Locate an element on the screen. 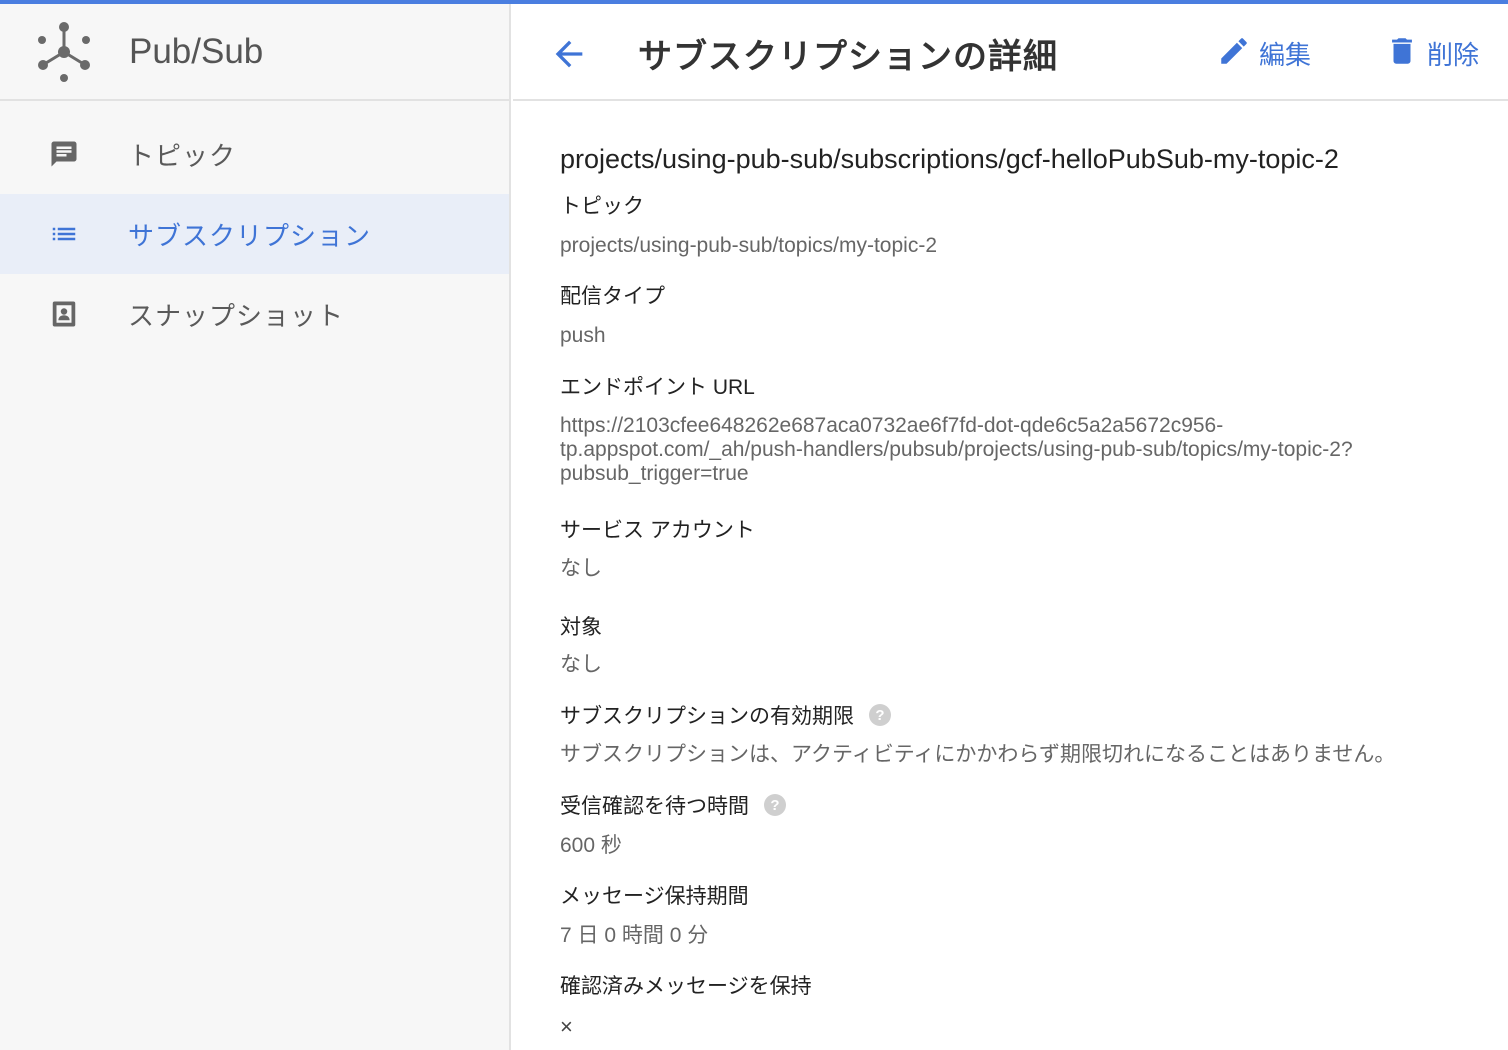  ack-deadline-label-row: 受信確認を待つ時間 ? is located at coordinates (673, 805).